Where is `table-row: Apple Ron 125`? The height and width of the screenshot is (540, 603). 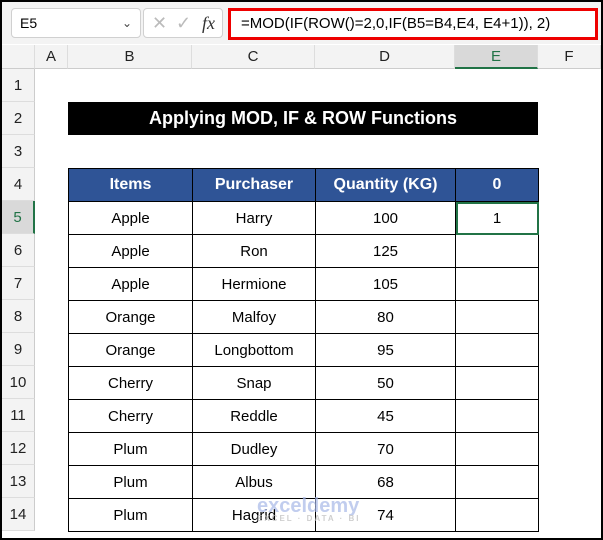 table-row: Apple Ron 125 is located at coordinates (303, 251).